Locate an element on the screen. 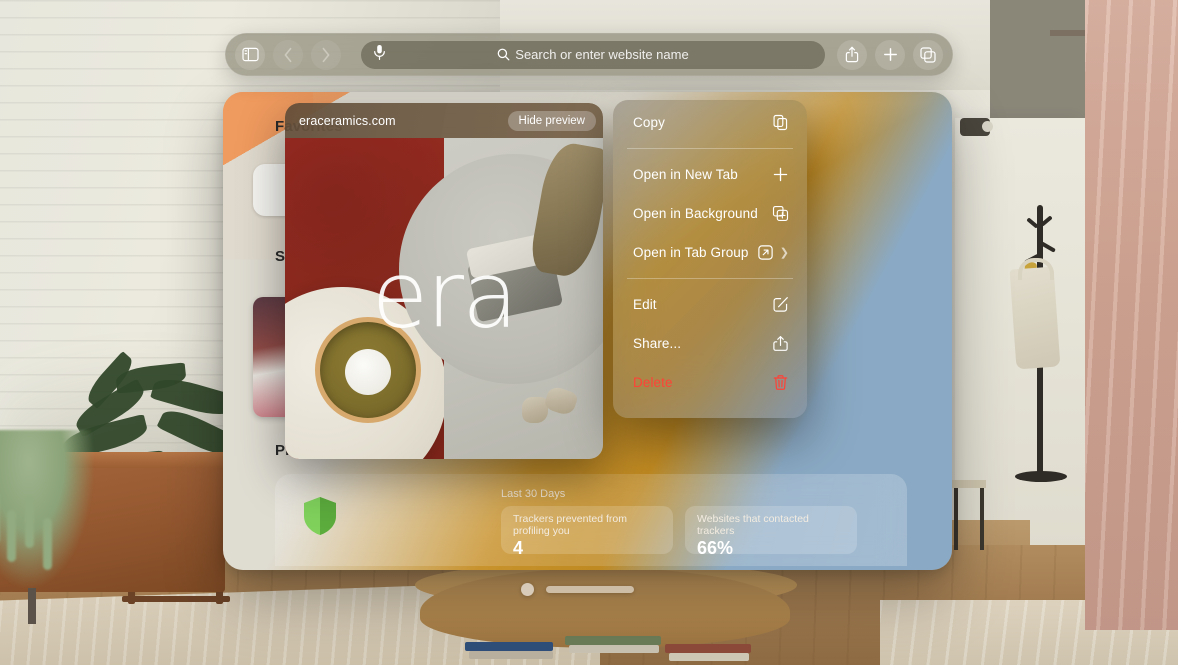 The width and height of the screenshot is (1178, 665). privacy-stat-trackers: Trackers prevented from profiling you 4 is located at coordinates (587, 532).